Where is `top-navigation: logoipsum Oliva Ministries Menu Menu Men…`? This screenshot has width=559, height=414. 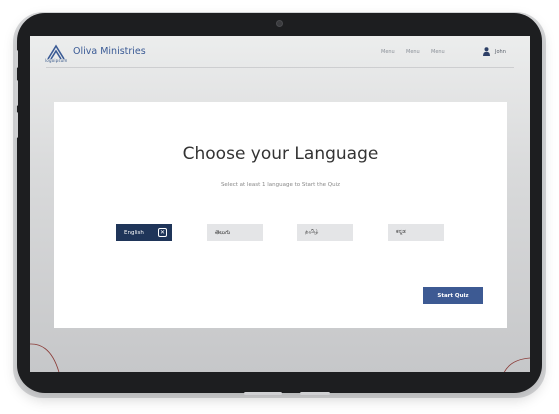 top-navigation: logoipsum Oliva Ministries Menu Menu Men… is located at coordinates (280, 51).